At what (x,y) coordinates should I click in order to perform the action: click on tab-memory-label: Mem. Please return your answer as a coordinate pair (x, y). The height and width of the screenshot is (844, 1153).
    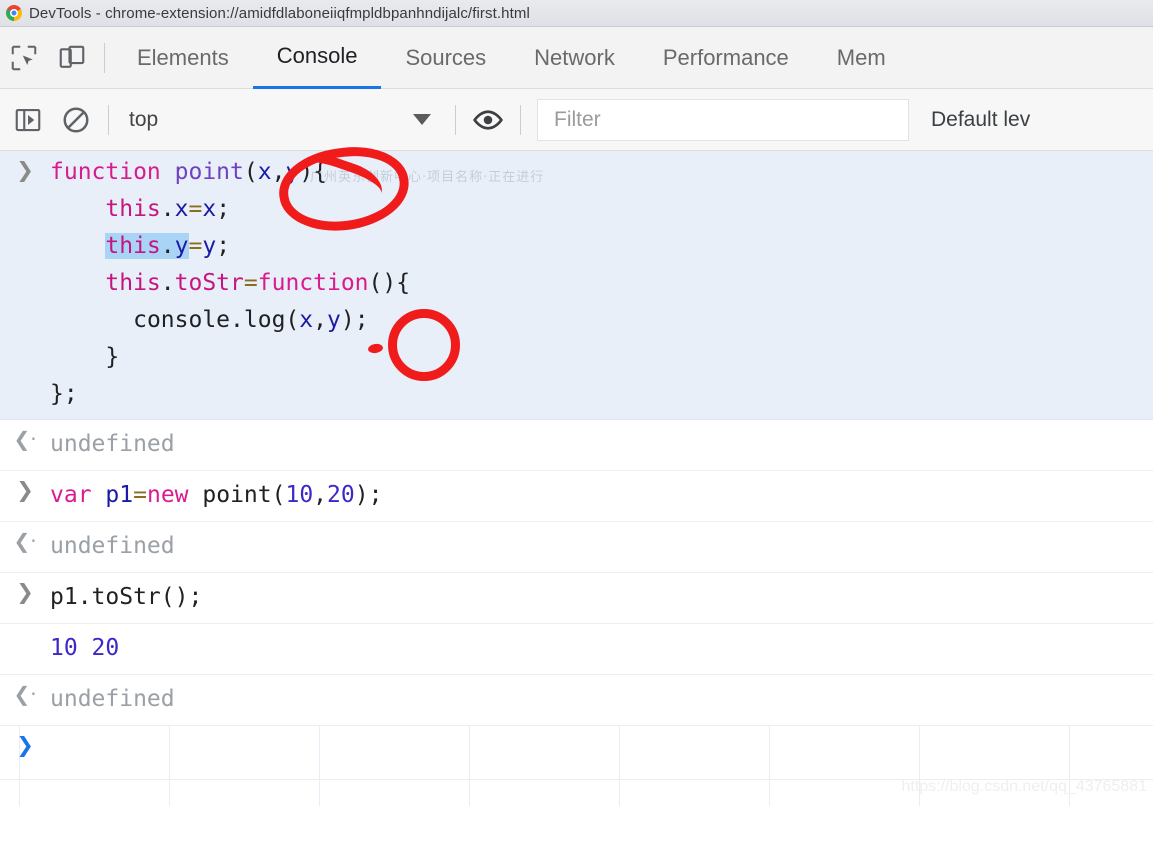
    Looking at the image, I should click on (861, 57).